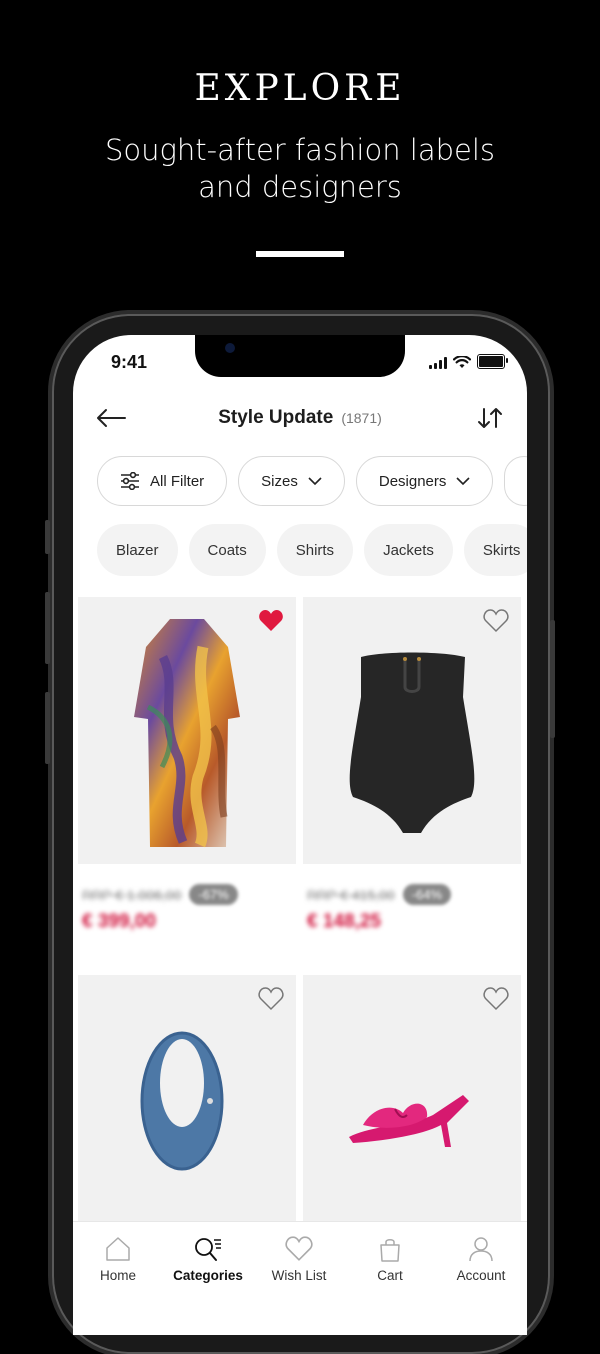 The width and height of the screenshot is (600, 1354). What do you see at coordinates (462, 362) in the screenshot?
I see `wifi-icon` at bounding box center [462, 362].